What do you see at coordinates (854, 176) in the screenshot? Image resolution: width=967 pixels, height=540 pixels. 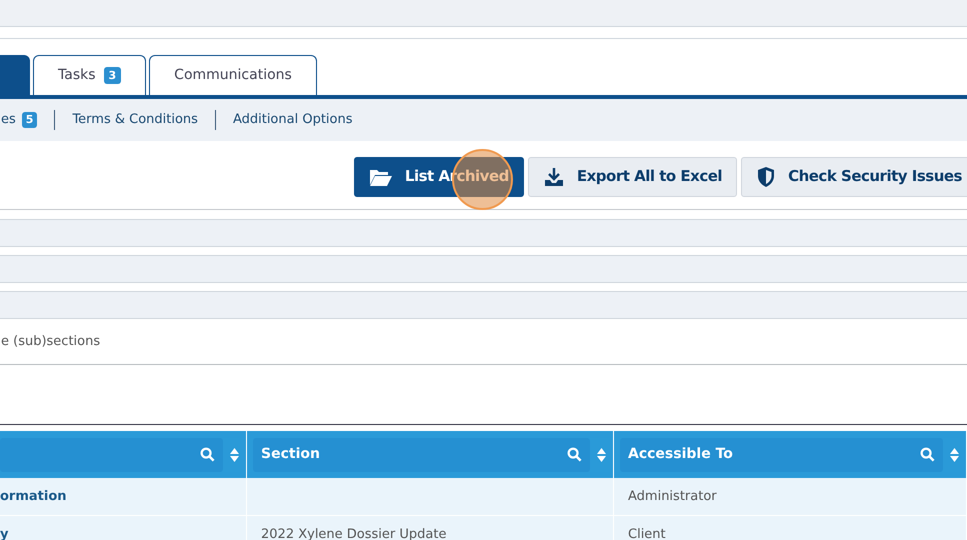 I see `toolbar-button: Check Security Issues` at bounding box center [854, 176].